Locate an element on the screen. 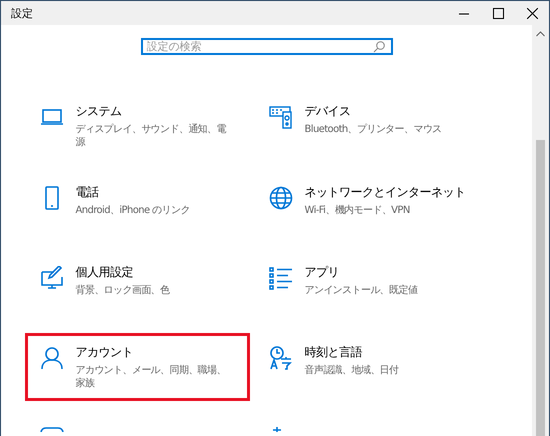 Image resolution: width=550 pixels, height=436 pixels. category-description: アンインストール、既定値 is located at coordinates (361, 290).